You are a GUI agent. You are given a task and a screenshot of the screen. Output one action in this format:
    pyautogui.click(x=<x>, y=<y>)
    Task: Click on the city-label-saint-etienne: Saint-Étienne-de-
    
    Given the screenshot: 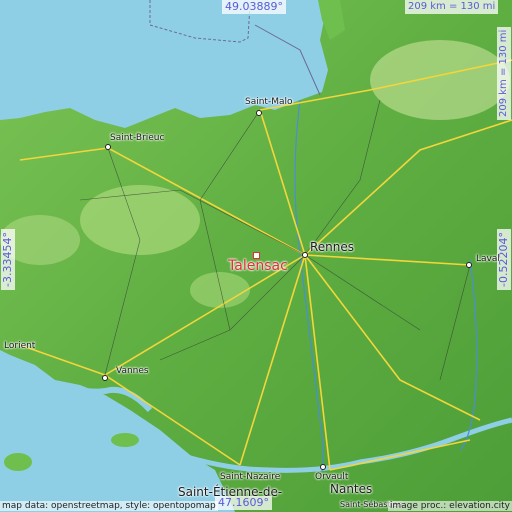 What is the action you would take?
    pyautogui.click(x=230, y=492)
    